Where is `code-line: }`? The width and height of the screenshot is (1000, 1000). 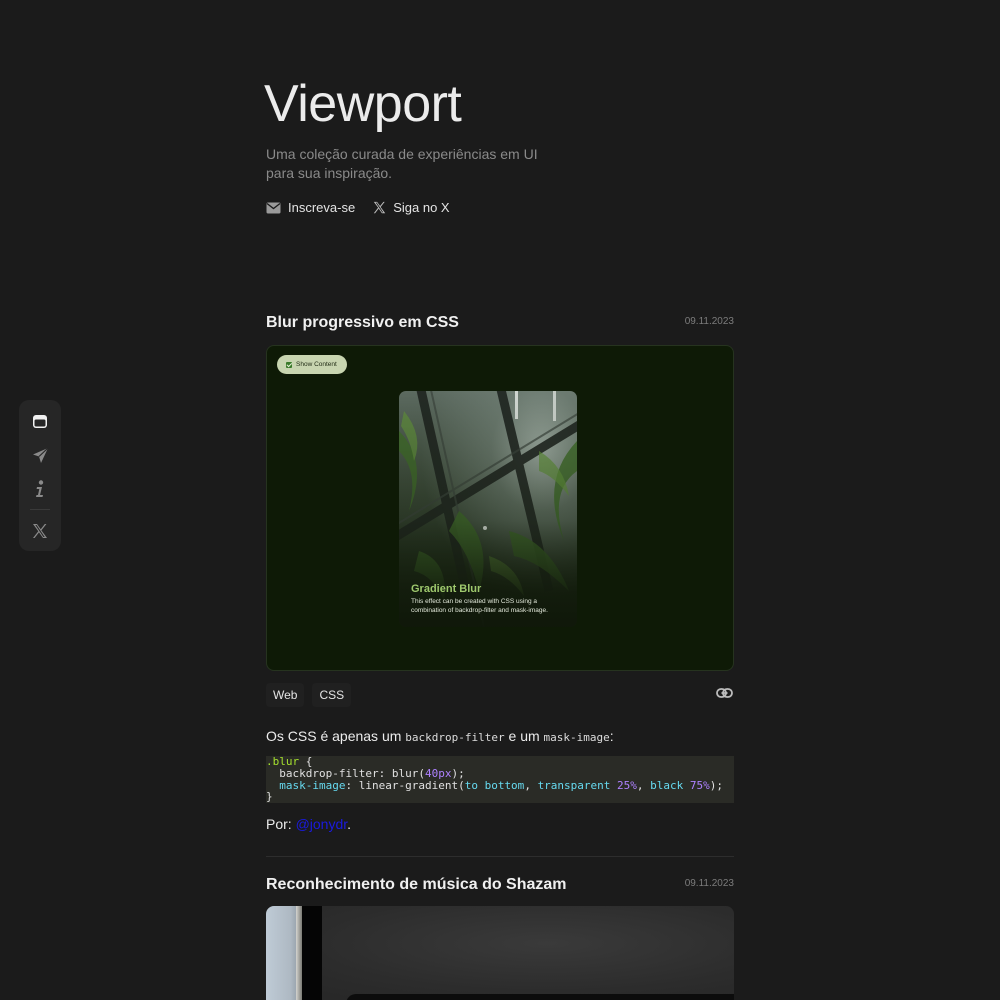
code-line: } is located at coordinates (500, 797).